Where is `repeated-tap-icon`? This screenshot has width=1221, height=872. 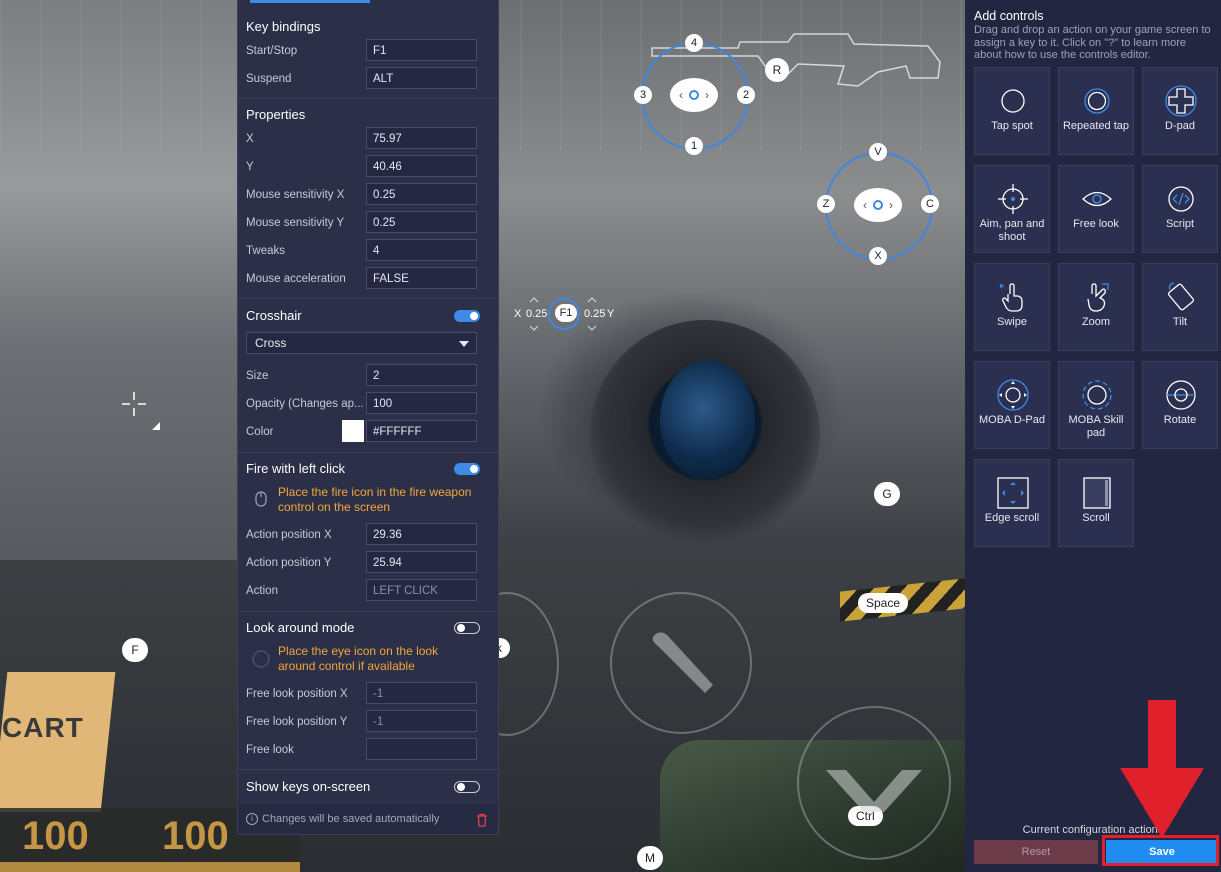
repeated-tap-icon is located at coordinates (1097, 101).